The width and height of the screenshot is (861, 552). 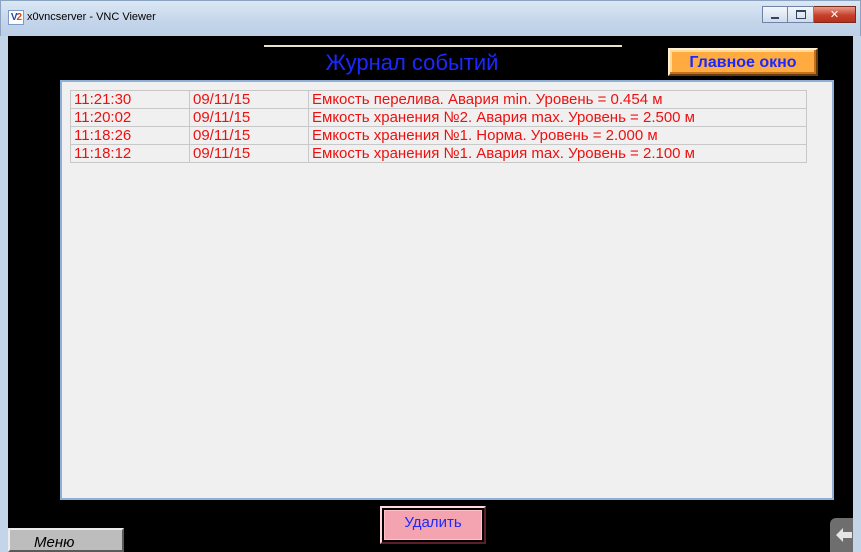 I want to click on maximize-icon, so click(x=800, y=14).